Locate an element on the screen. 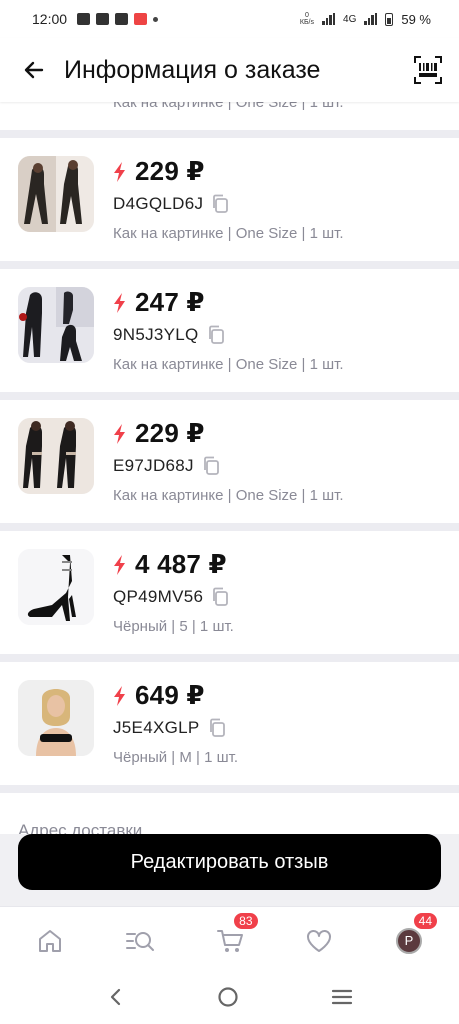  tab-cart: 83 is located at coordinates (236, 934).